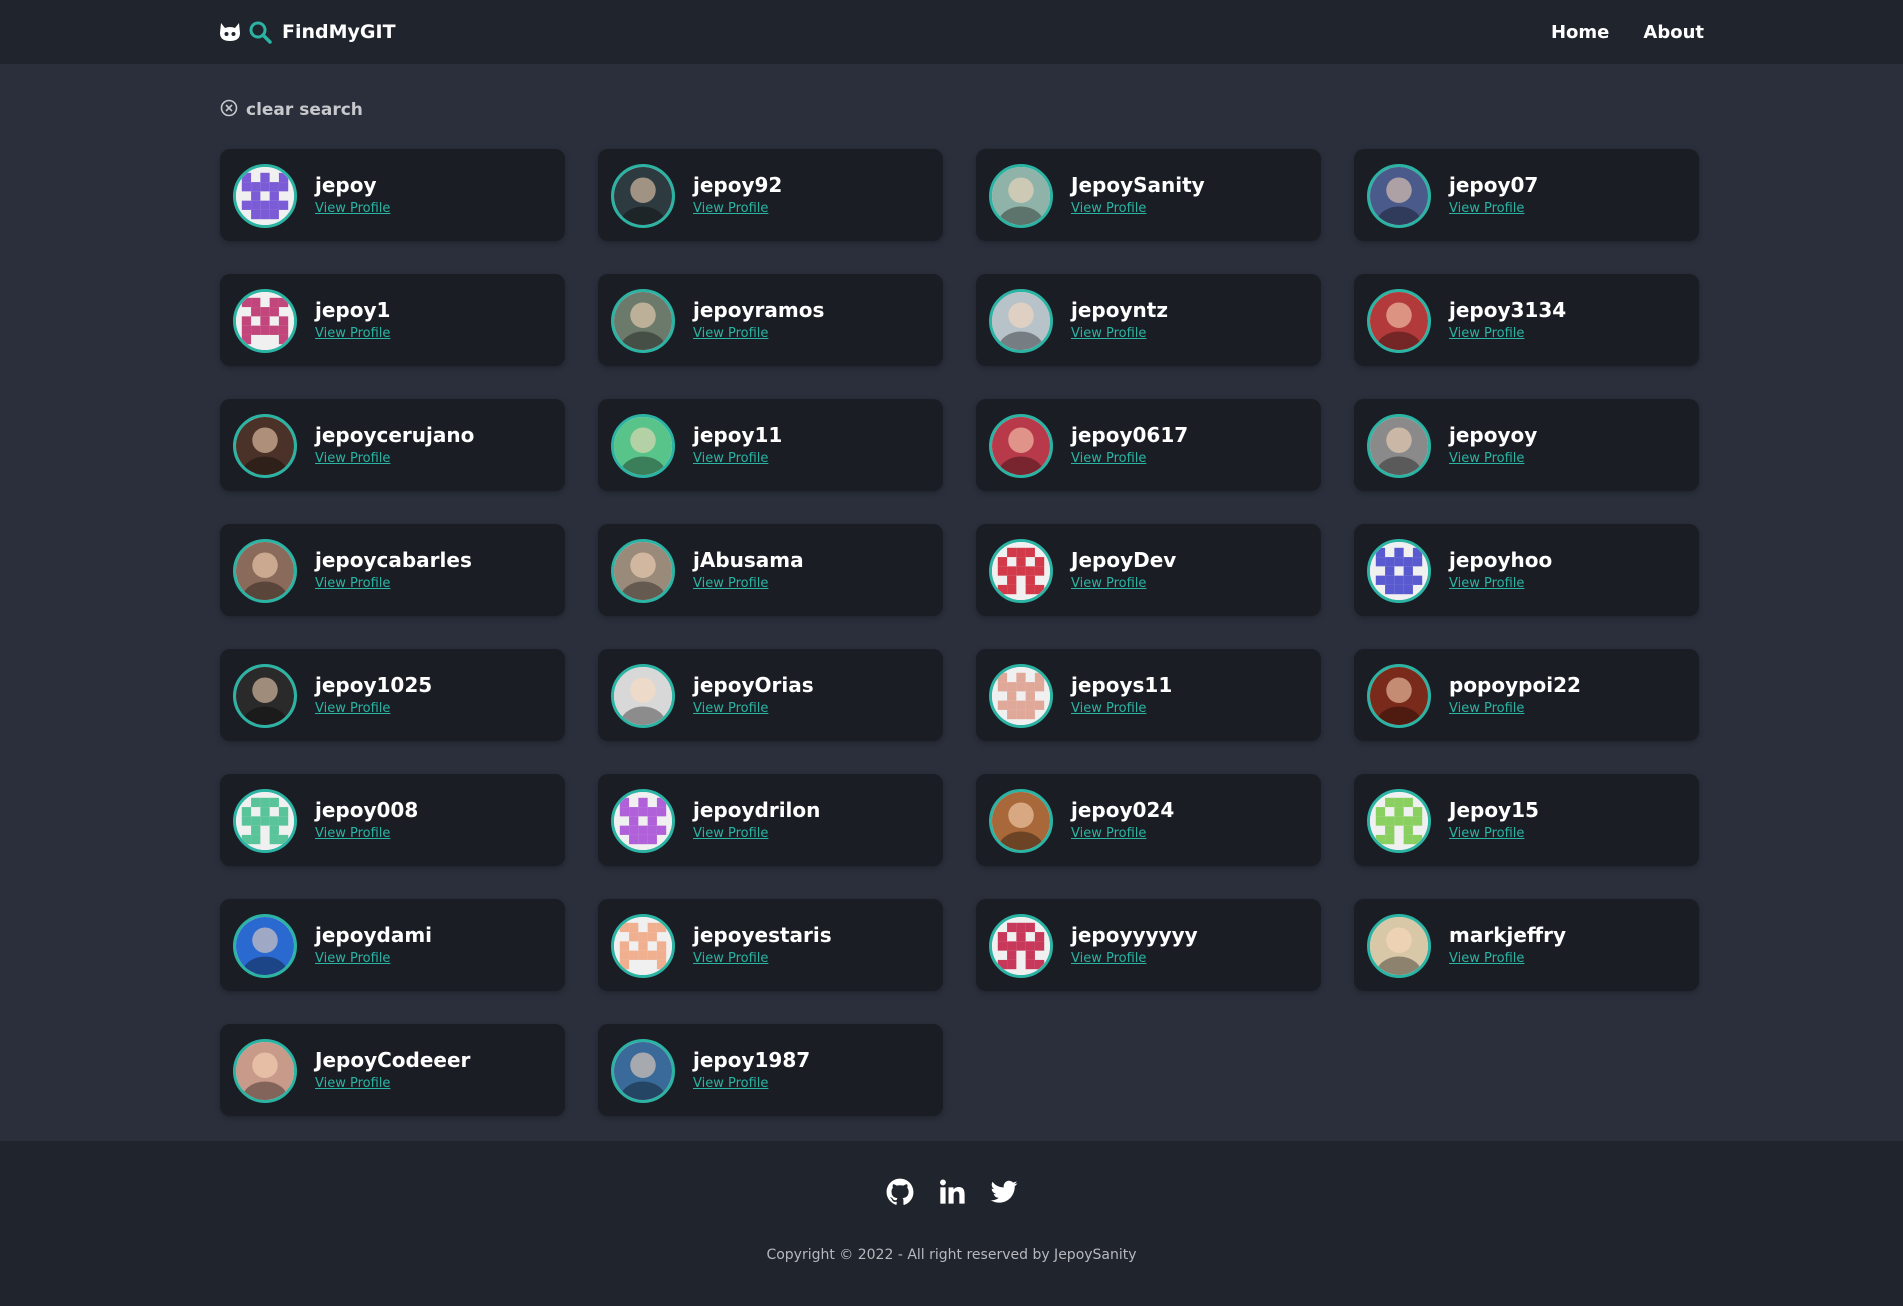 The image size is (1903, 1306). I want to click on user-card: jepoyOrias View Profile, so click(770, 695).